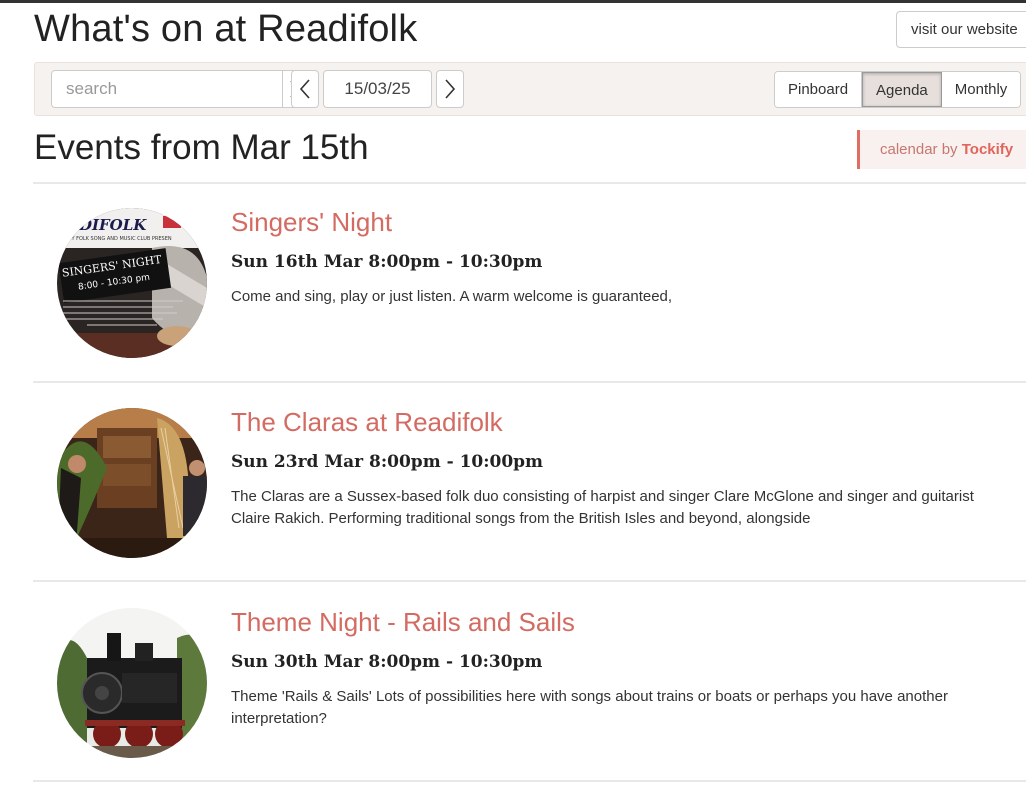 This screenshot has width=1026, height=806. What do you see at coordinates (387, 462) in the screenshot?
I see `event-time: Sun 23rd Mar 8:00pm - 10:00pm` at bounding box center [387, 462].